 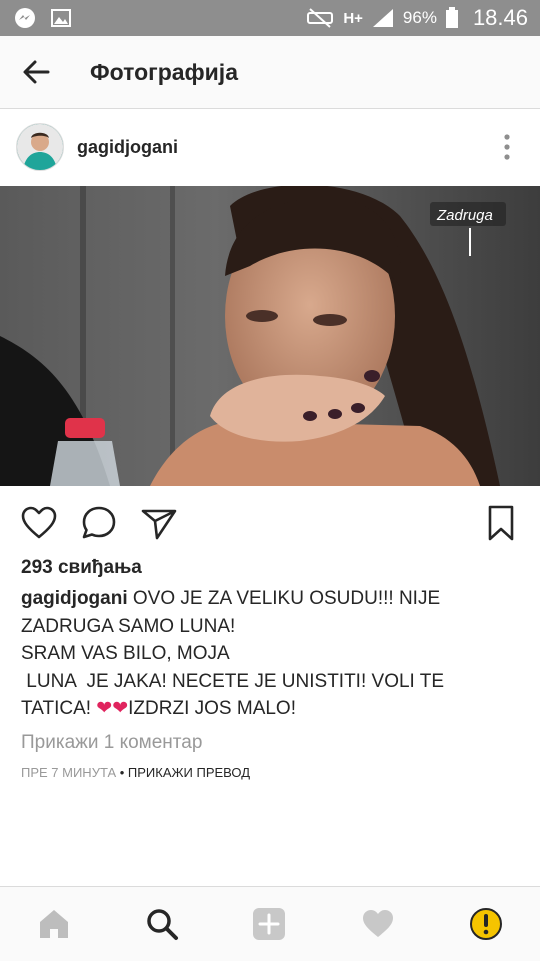 What do you see at coordinates (81, 568) in the screenshot?
I see `like-count: 293 свиђања` at bounding box center [81, 568].